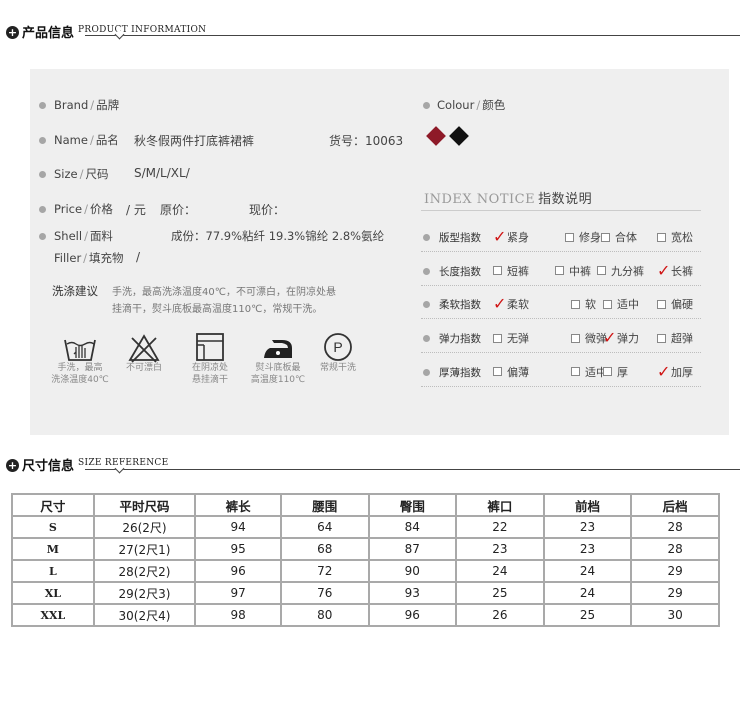  I want to click on size-table-cell: 25, so click(500, 593).